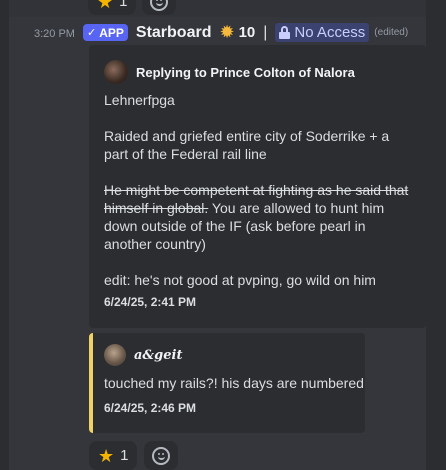 The height and width of the screenshot is (470, 446). What do you see at coordinates (4, 235) in the screenshot?
I see `left-gutter` at bounding box center [4, 235].